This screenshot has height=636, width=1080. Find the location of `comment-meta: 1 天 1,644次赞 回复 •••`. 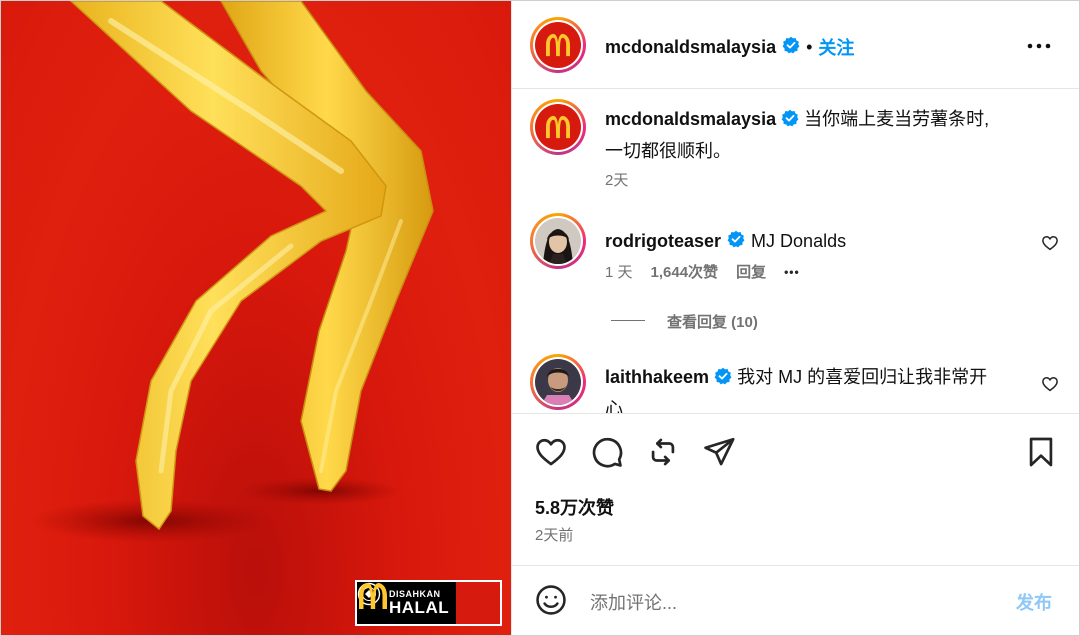

comment-meta: 1 天 1,644次赞 回复 ••• is located at coordinates (702, 271).